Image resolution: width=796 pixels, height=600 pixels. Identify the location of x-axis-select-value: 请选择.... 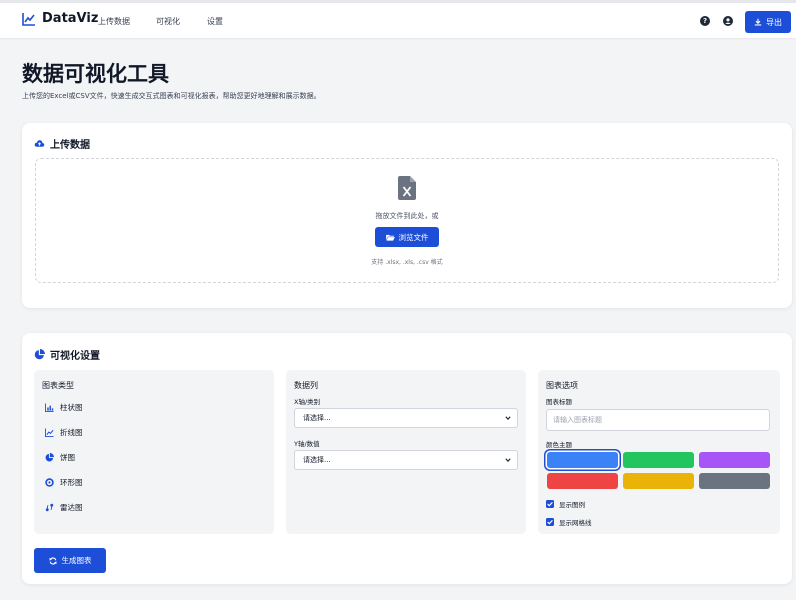
(317, 418).